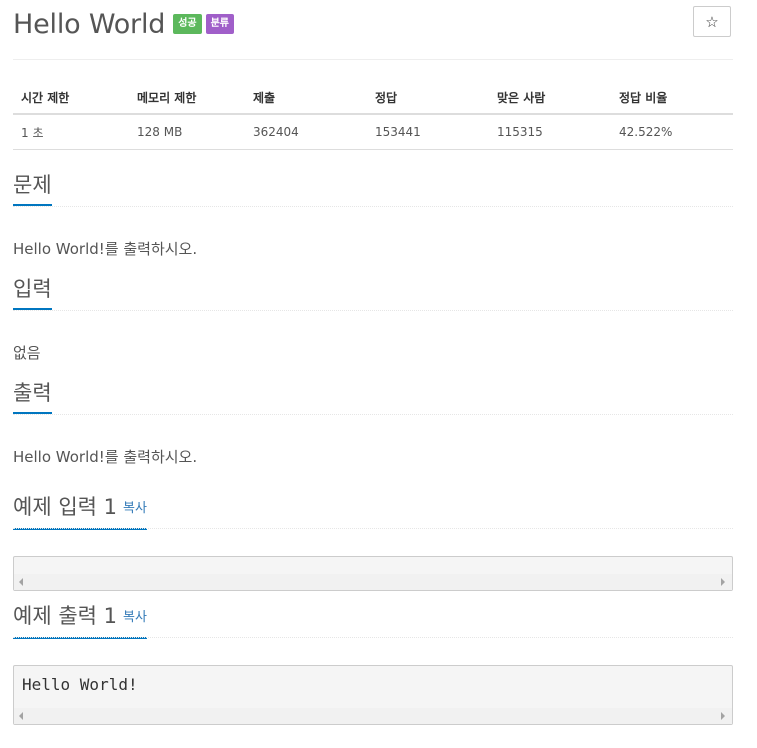  I want to click on description-title: 문제, so click(32, 189).